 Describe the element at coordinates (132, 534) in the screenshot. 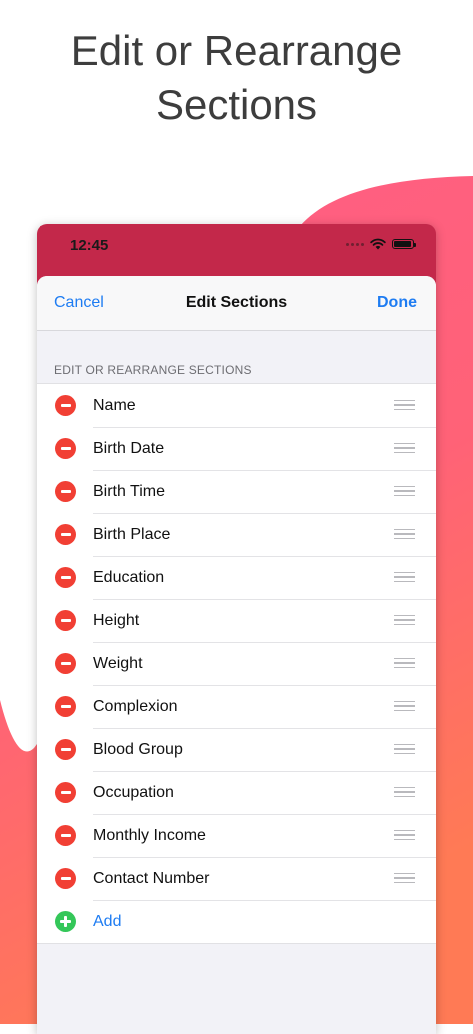

I see `section-label: Birth Place` at that location.